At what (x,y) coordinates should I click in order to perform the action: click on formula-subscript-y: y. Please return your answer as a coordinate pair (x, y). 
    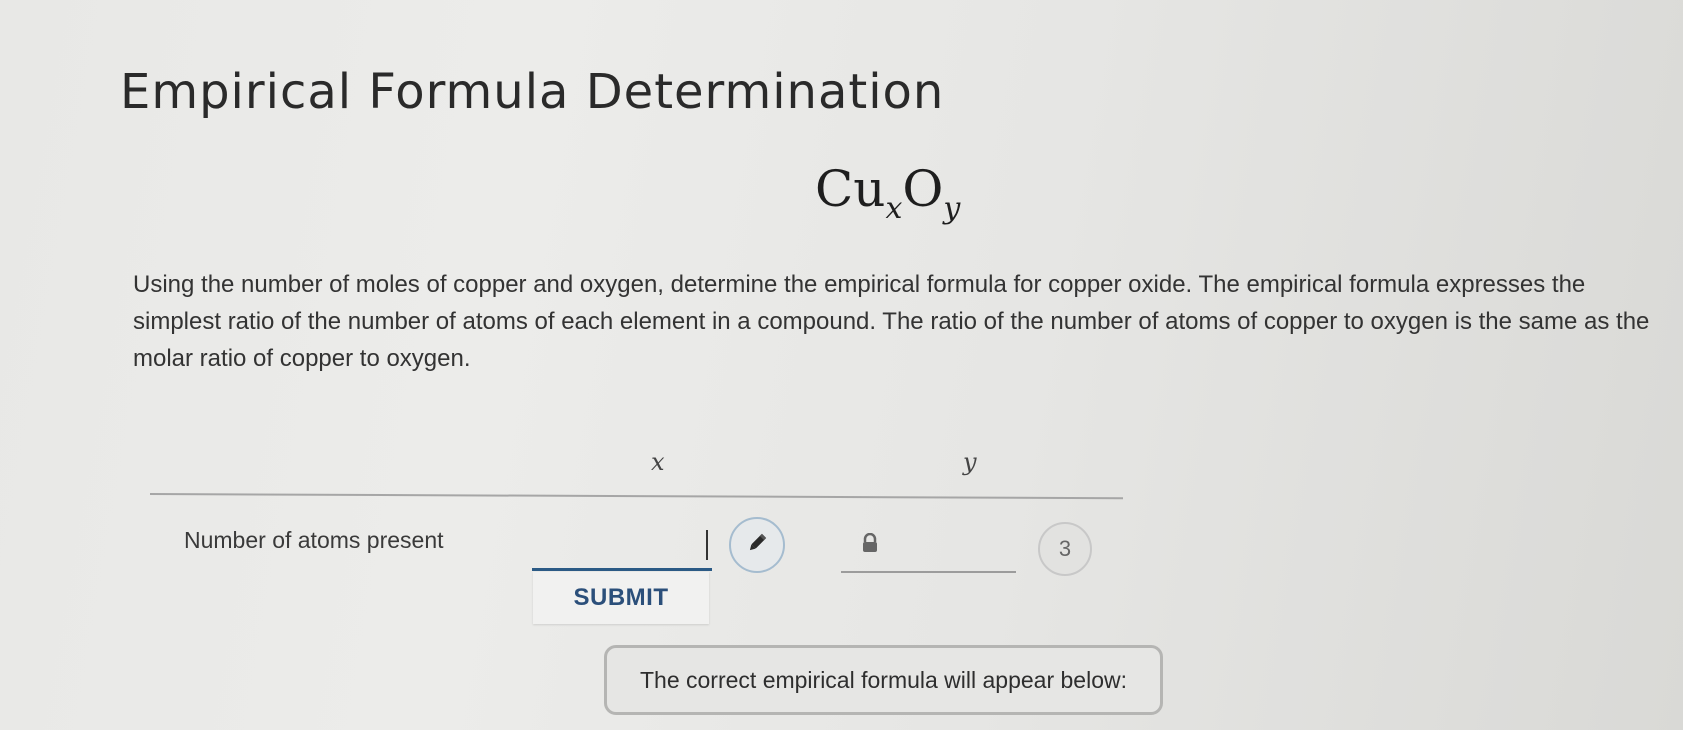
    Looking at the image, I should click on (952, 208).